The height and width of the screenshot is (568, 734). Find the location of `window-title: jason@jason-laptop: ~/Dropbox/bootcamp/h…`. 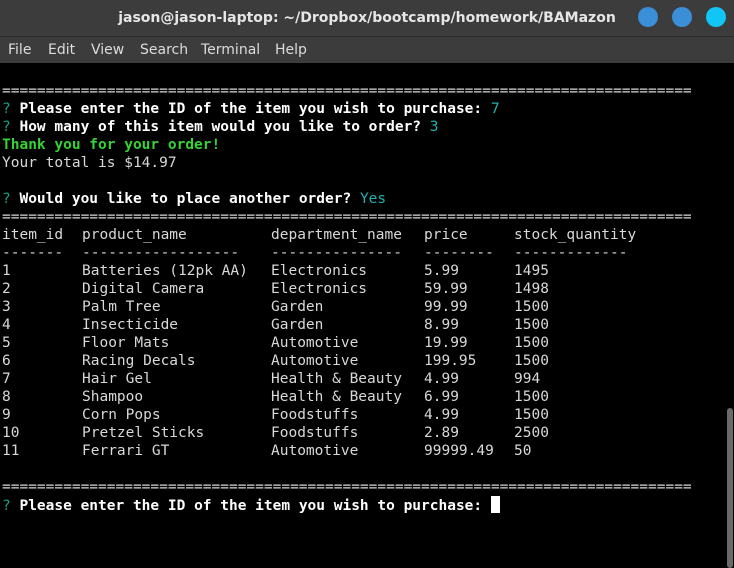

window-title: jason@jason-laptop: ~/Dropbox/bootcamp/h… is located at coordinates (367, 18).